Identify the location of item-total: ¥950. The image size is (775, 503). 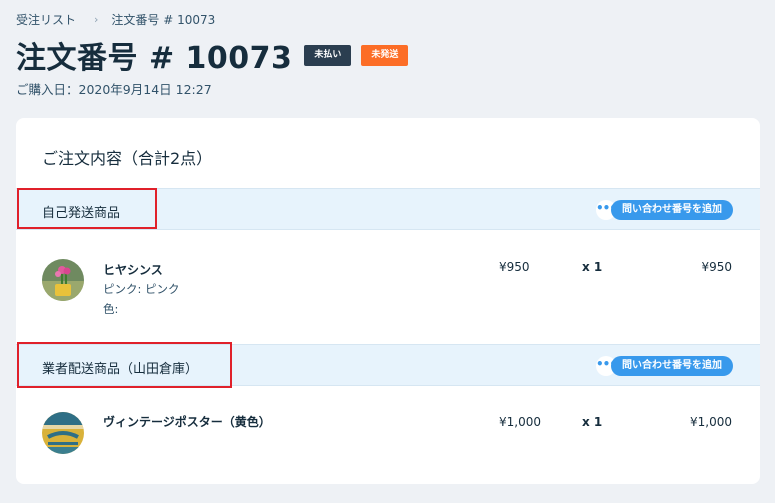
(716, 267).